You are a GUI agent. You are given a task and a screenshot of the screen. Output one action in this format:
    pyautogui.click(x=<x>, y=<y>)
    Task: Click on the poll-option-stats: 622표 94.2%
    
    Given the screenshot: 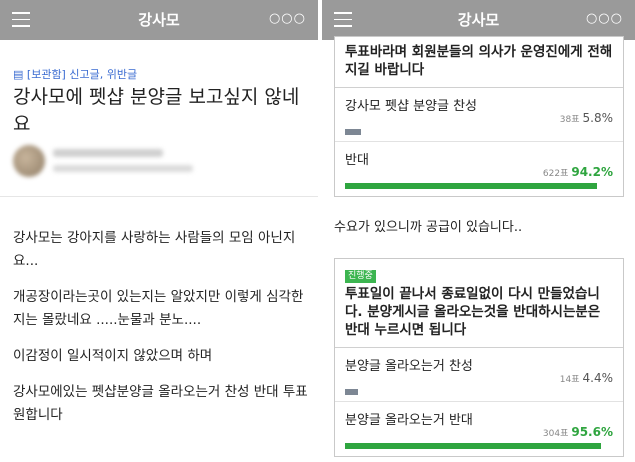 What is the action you would take?
    pyautogui.click(x=578, y=172)
    